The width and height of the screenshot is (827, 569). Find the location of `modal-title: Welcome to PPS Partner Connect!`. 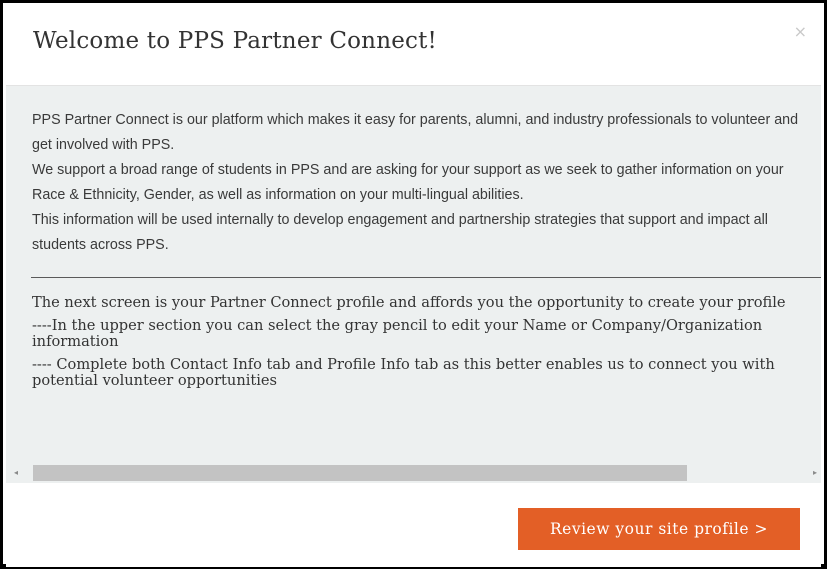

modal-title: Welcome to PPS Partner Connect! is located at coordinates (235, 41).